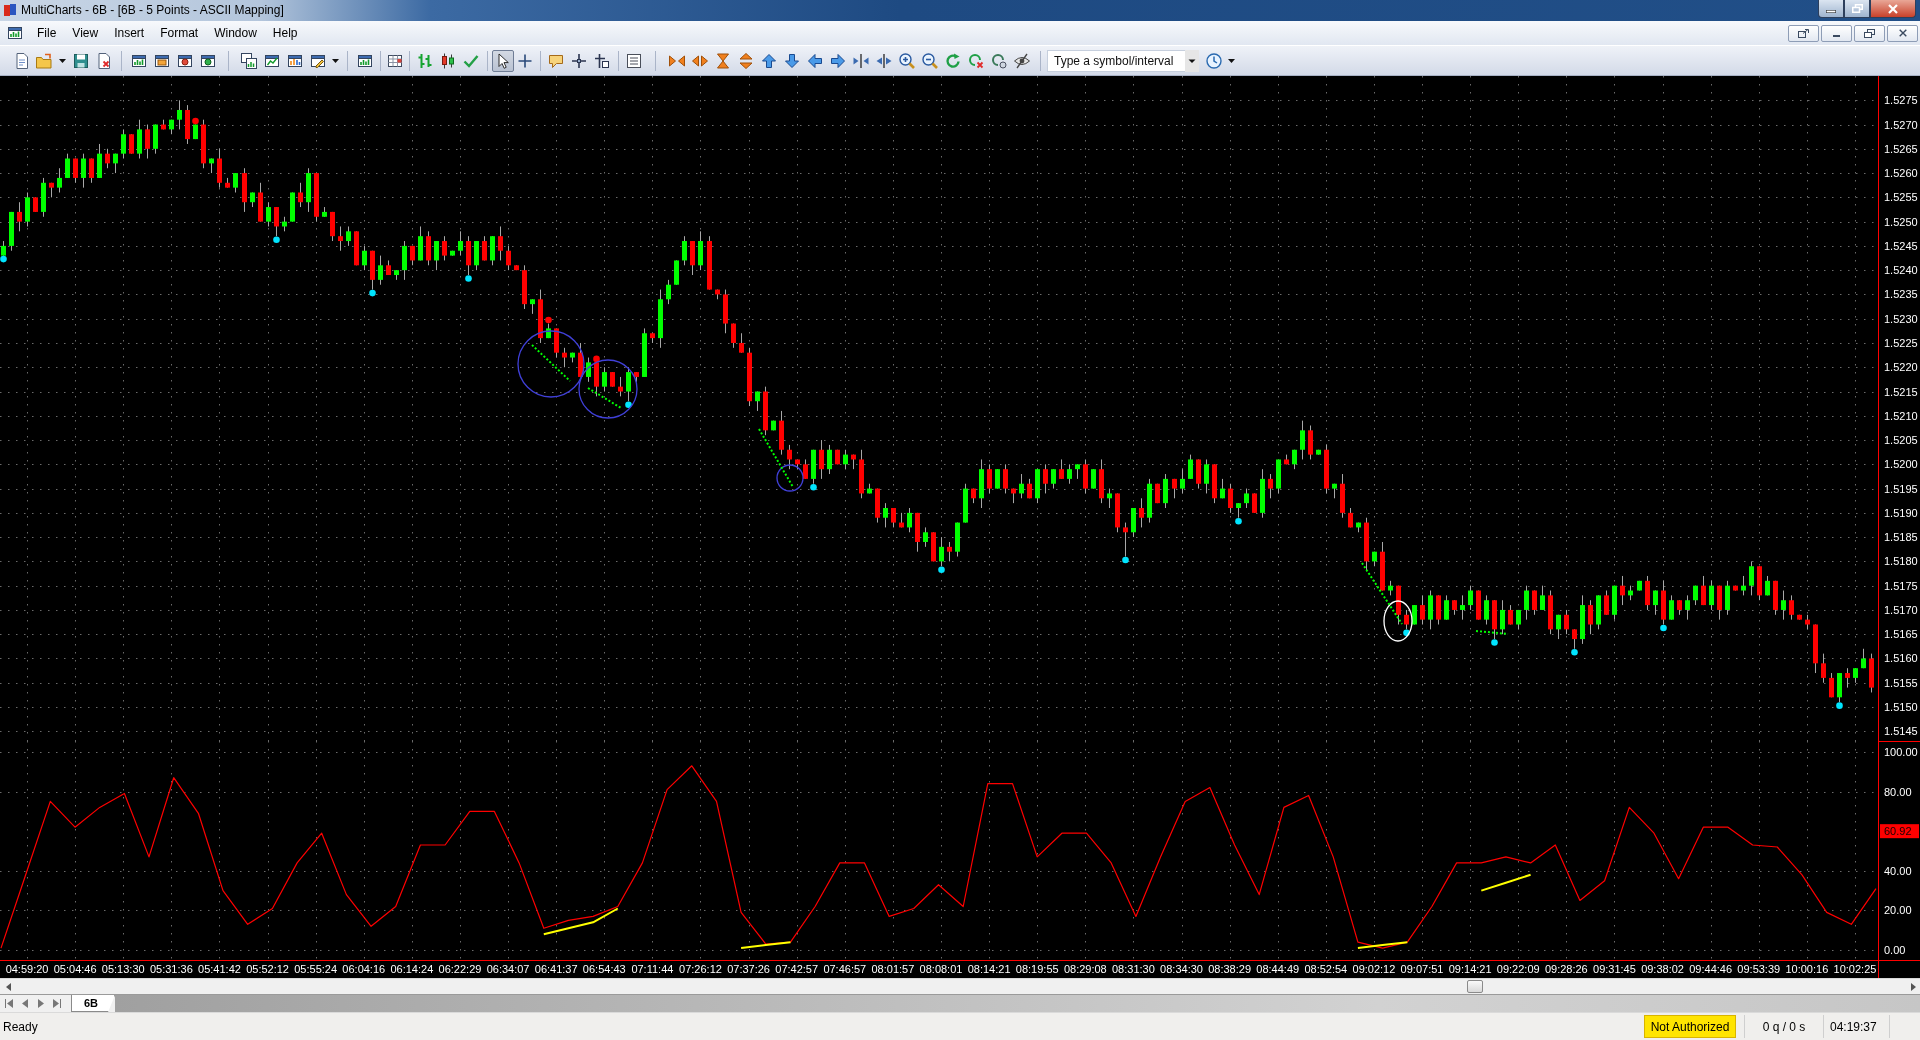 Image resolution: width=1920 pixels, height=1040 pixels. Describe the element at coordinates (1901, 585) in the screenshot. I see `axis-label: 1.5175` at that location.